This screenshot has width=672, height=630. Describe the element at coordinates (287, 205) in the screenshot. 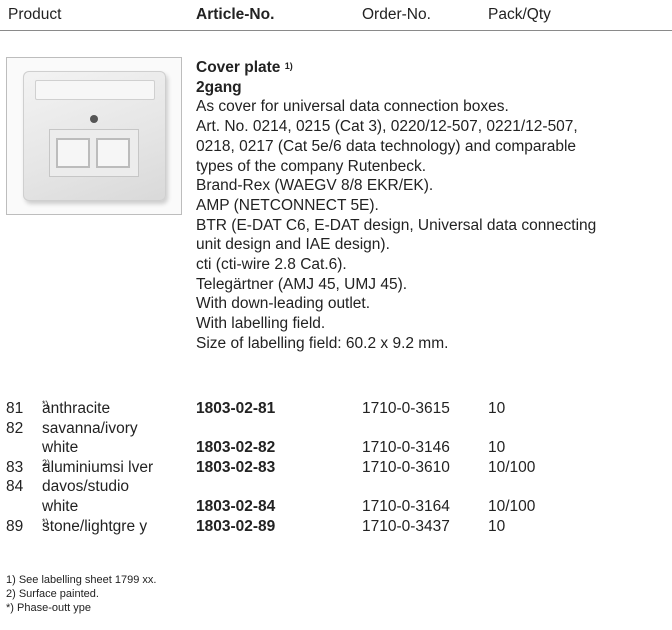

I see `description-line: AMP (NETCONNECT 5E).` at that location.